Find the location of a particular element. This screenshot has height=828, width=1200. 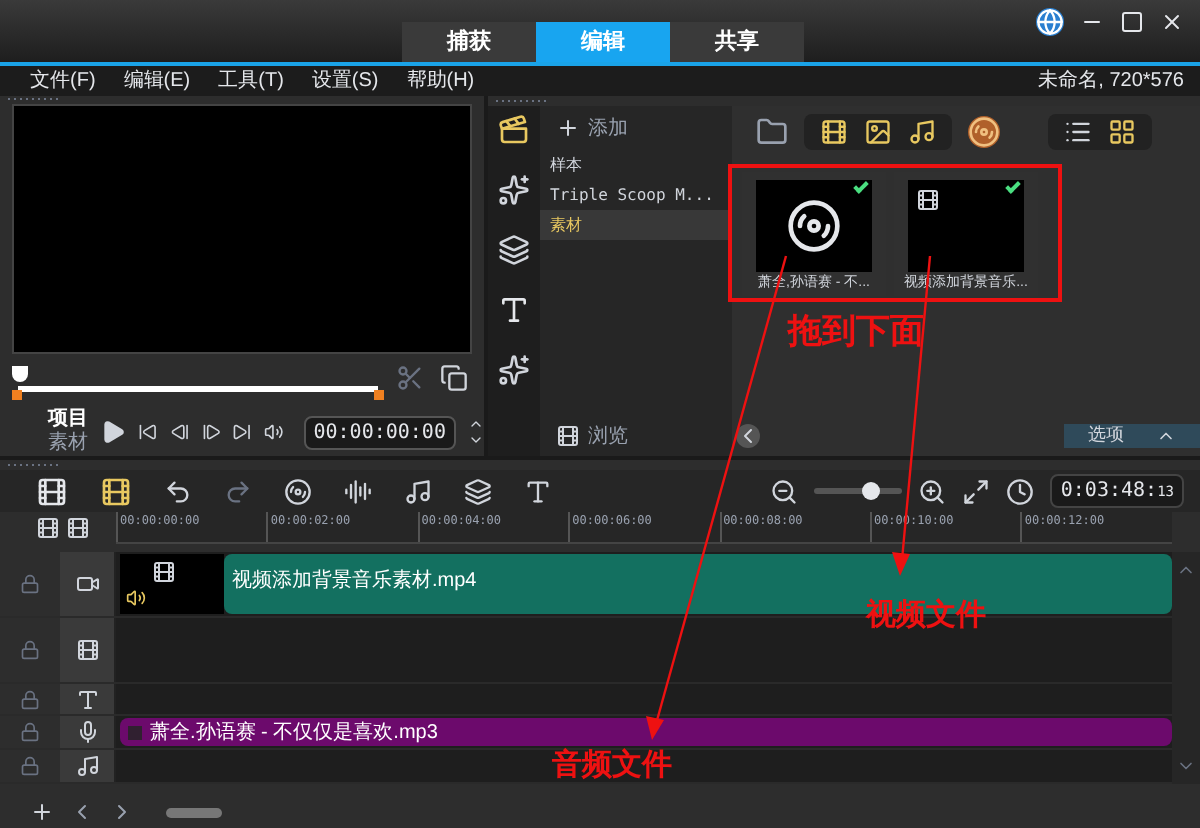

zoom-slider is located at coordinates (858, 491).